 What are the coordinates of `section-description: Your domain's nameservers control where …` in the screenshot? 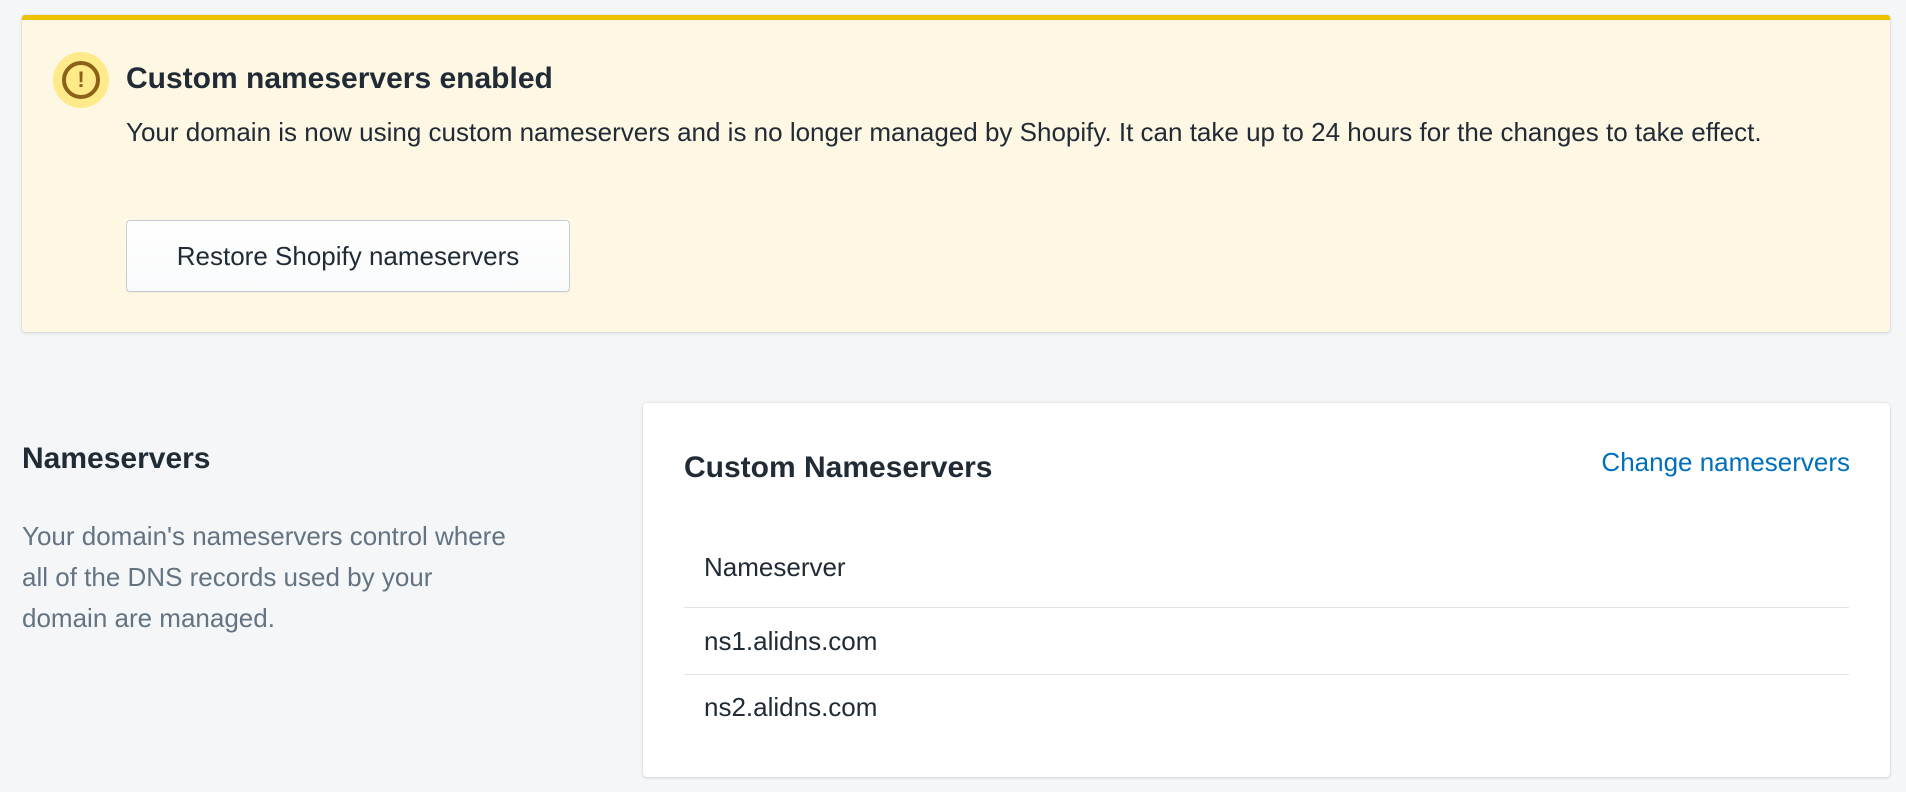 It's located at (264, 577).